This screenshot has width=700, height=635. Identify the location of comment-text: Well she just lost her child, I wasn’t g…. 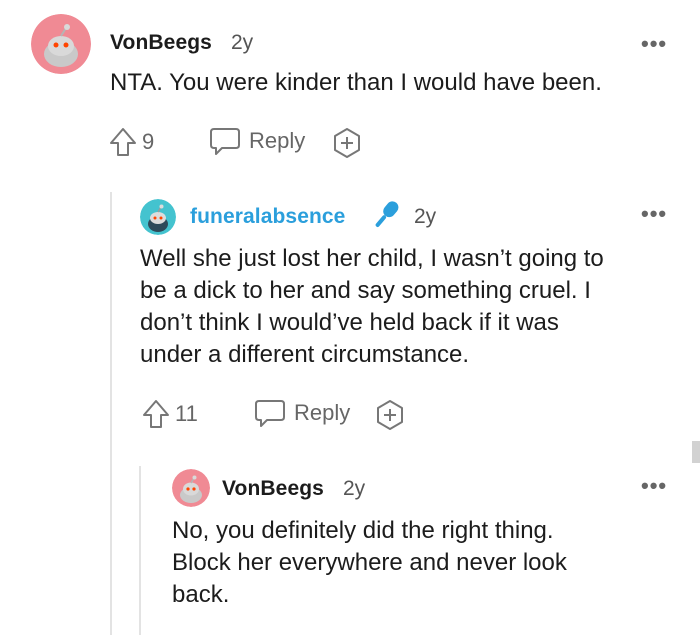
(372, 307).